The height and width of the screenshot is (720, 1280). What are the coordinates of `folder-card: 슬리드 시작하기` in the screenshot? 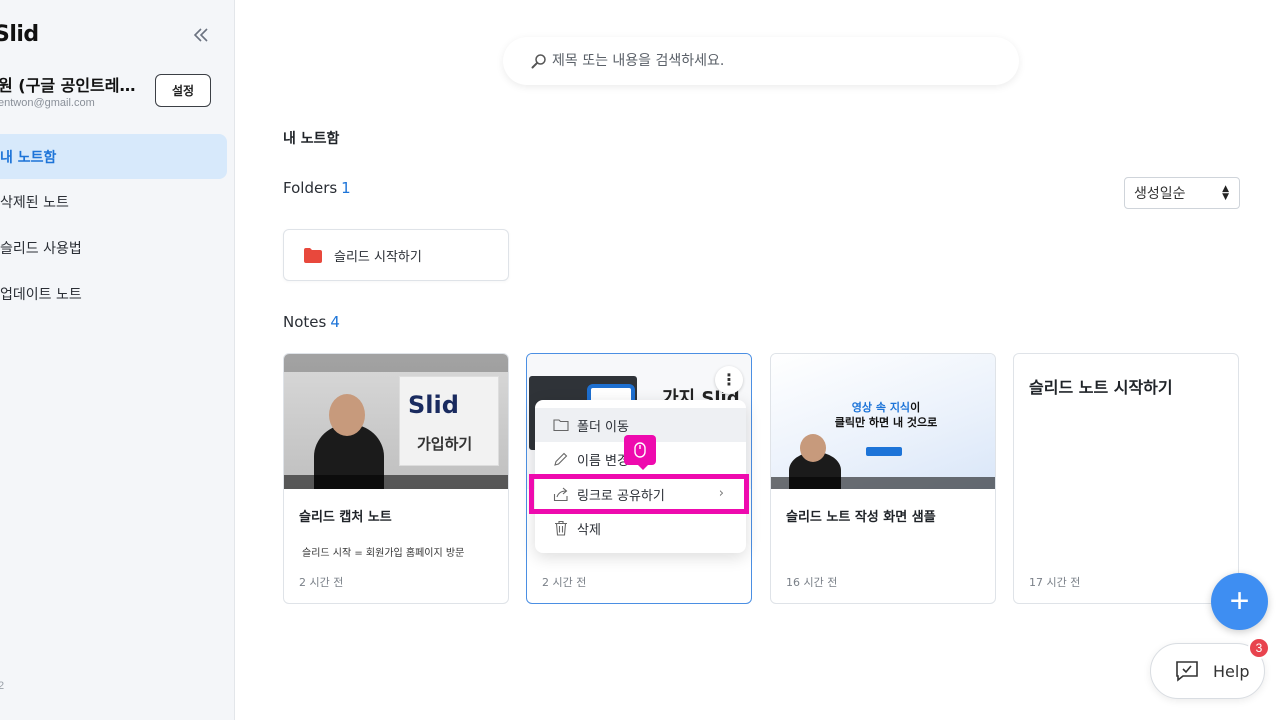 It's located at (396, 255).